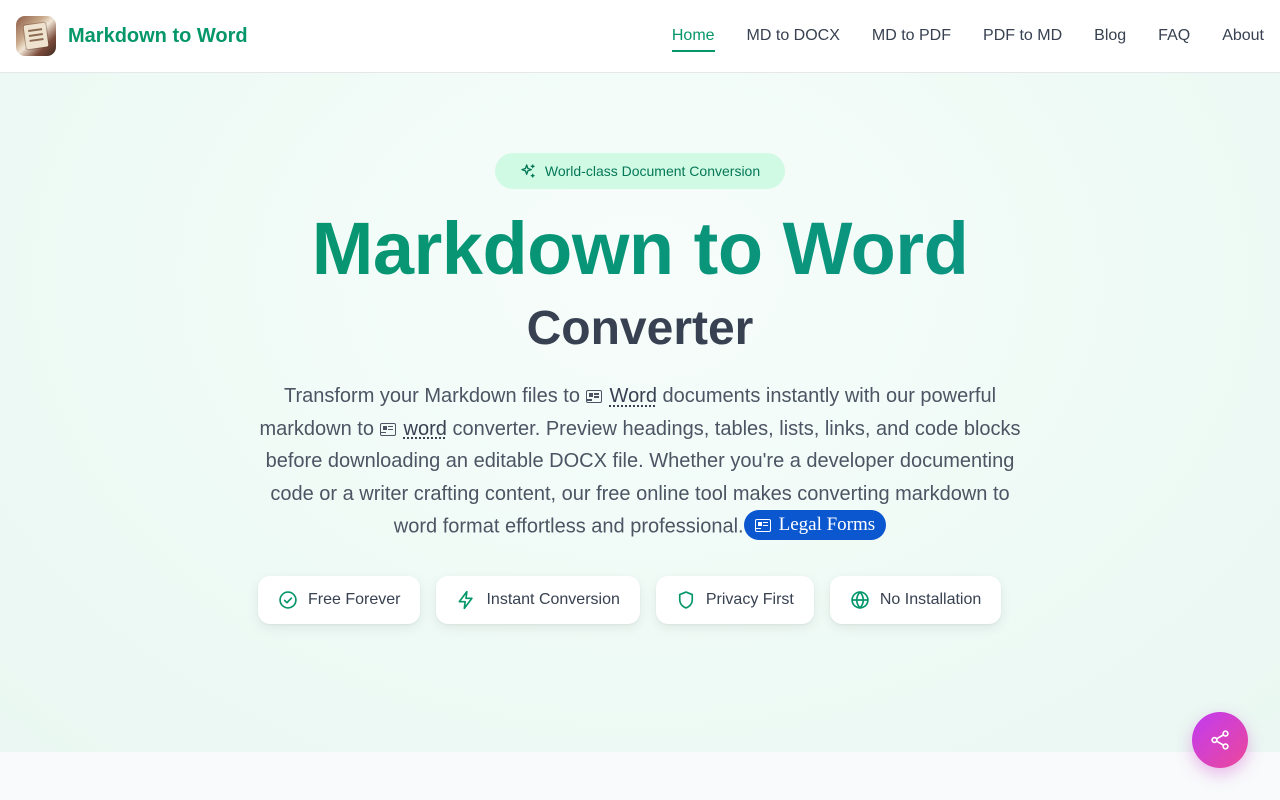 The image size is (1280, 800). Describe the element at coordinates (36, 36) in the screenshot. I see `logo-icon` at that location.